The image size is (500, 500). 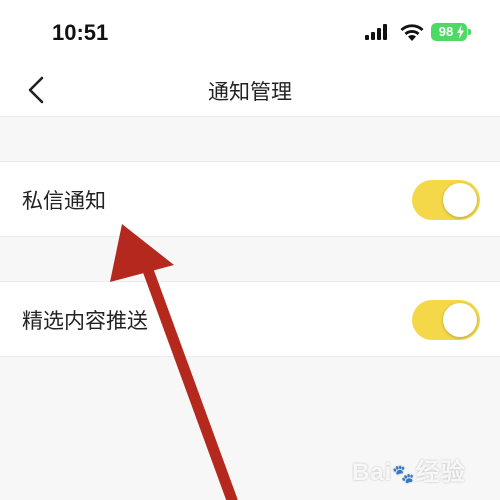 I want to click on baidu-watermark: Bai🐾经验, so click(x=409, y=469).